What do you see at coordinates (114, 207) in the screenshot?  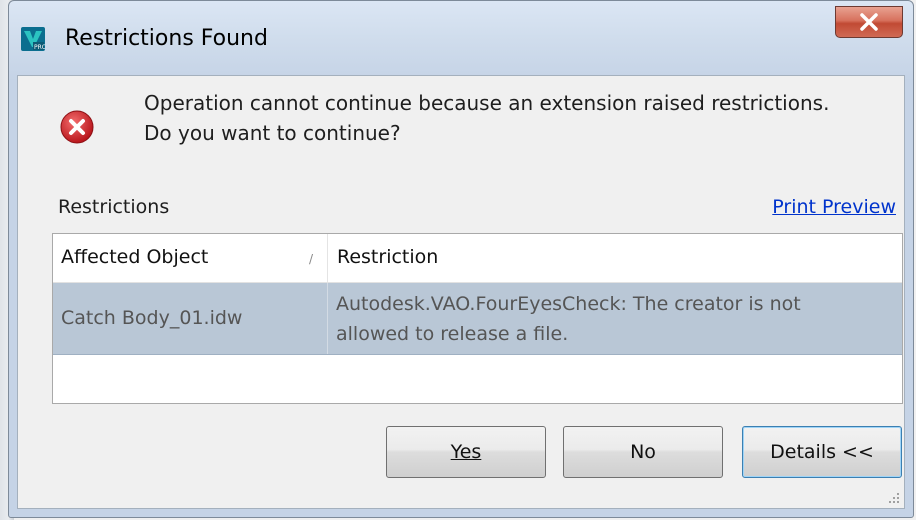 I see `restrictions-label: Restrictions` at bounding box center [114, 207].